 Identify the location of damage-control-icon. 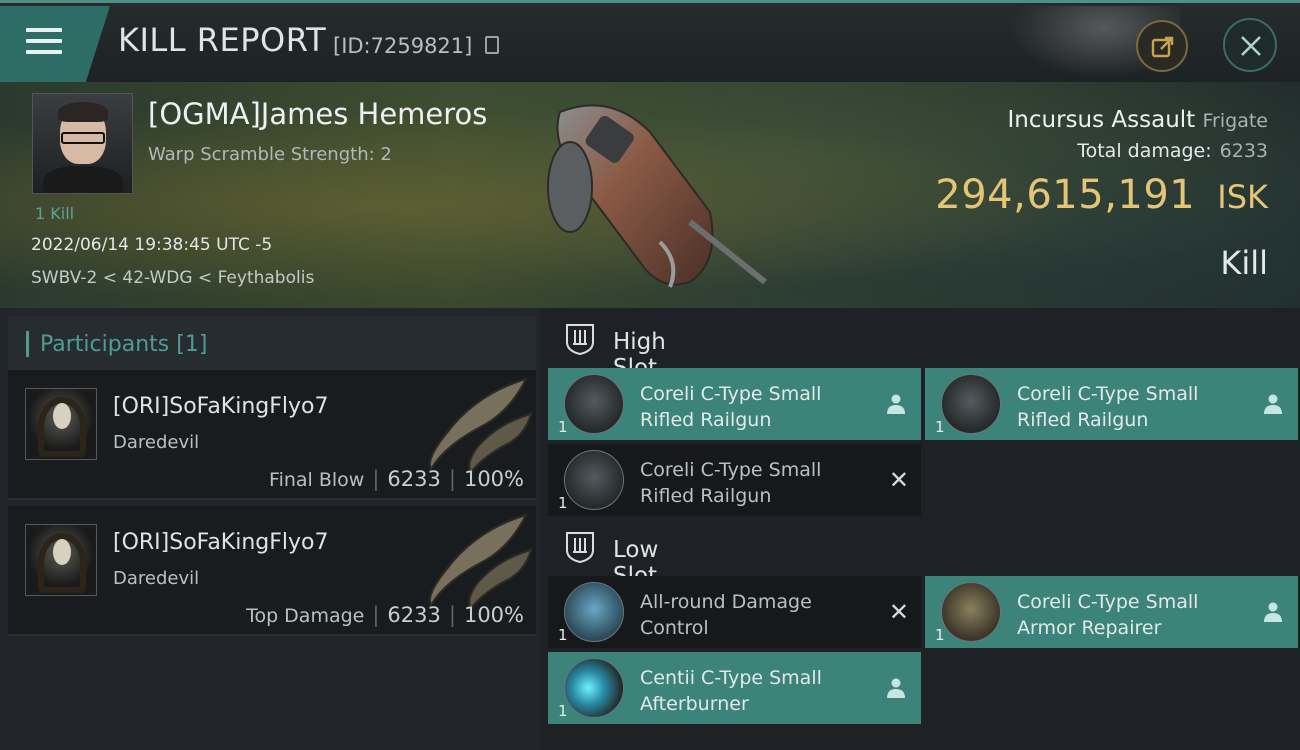
(594, 612).